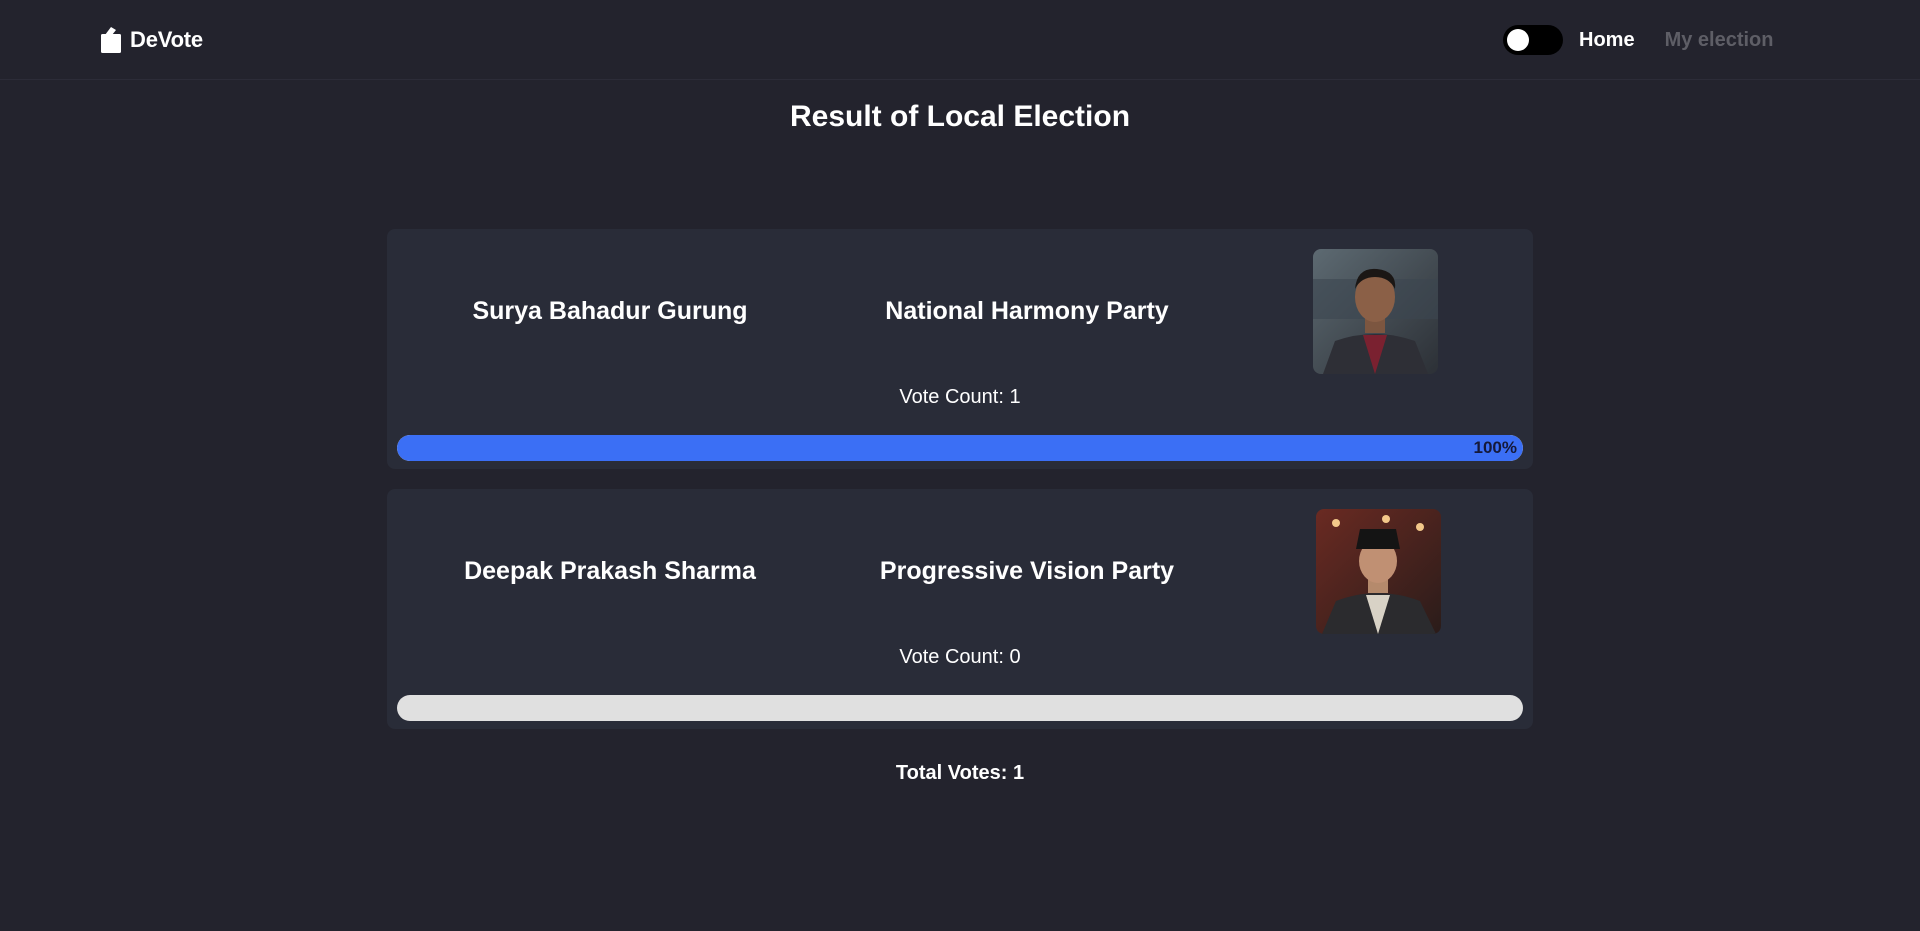 The height and width of the screenshot is (931, 1920). What do you see at coordinates (960, 773) in the screenshot?
I see `total-votes: Total Votes: 1` at bounding box center [960, 773].